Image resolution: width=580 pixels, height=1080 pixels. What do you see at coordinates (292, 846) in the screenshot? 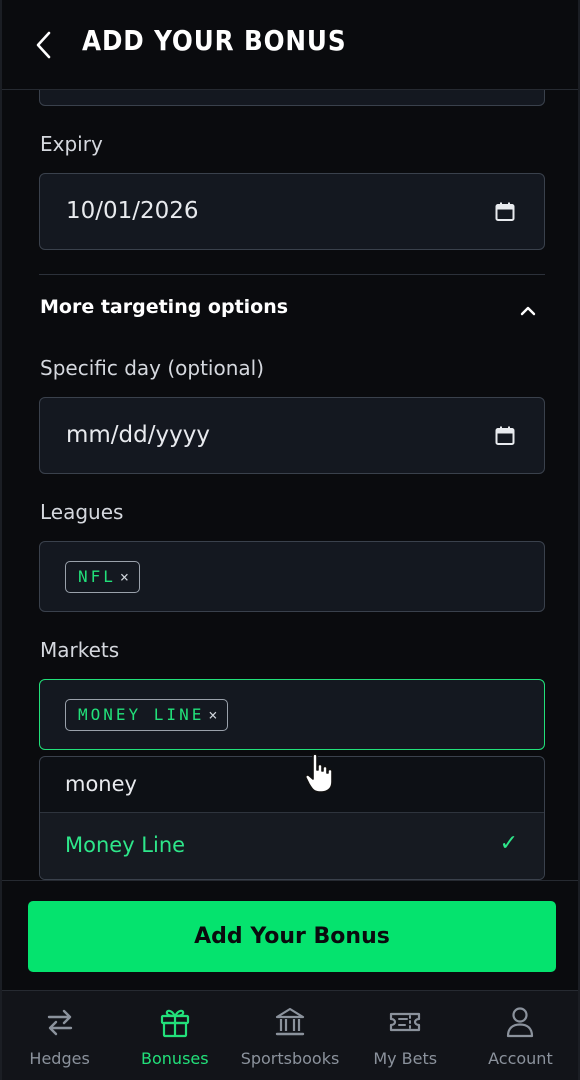
I see `dropdown-option-money-line: Money Line ✓` at bounding box center [292, 846].